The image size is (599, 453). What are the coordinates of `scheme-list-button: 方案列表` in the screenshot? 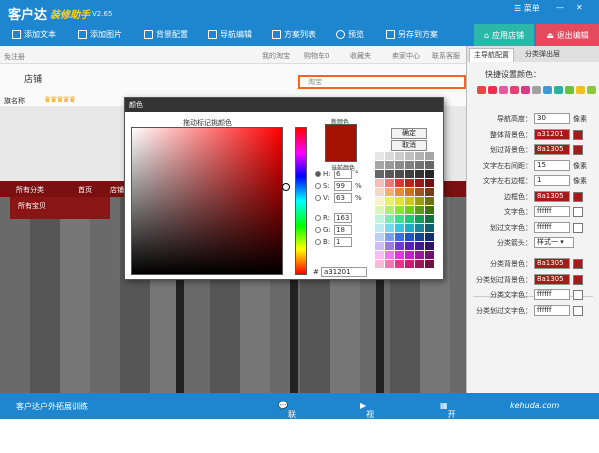 It's located at (294, 34).